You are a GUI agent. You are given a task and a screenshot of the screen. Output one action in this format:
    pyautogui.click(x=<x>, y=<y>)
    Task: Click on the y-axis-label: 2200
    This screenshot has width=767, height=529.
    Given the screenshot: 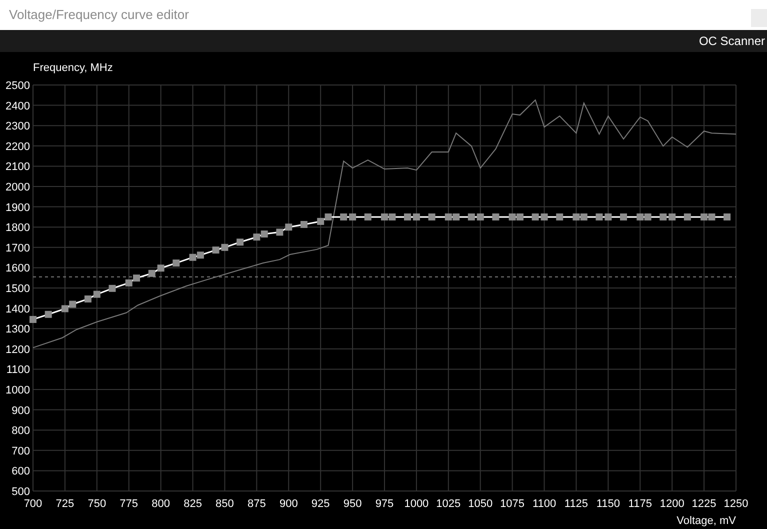 What is the action you would take?
    pyautogui.click(x=18, y=146)
    